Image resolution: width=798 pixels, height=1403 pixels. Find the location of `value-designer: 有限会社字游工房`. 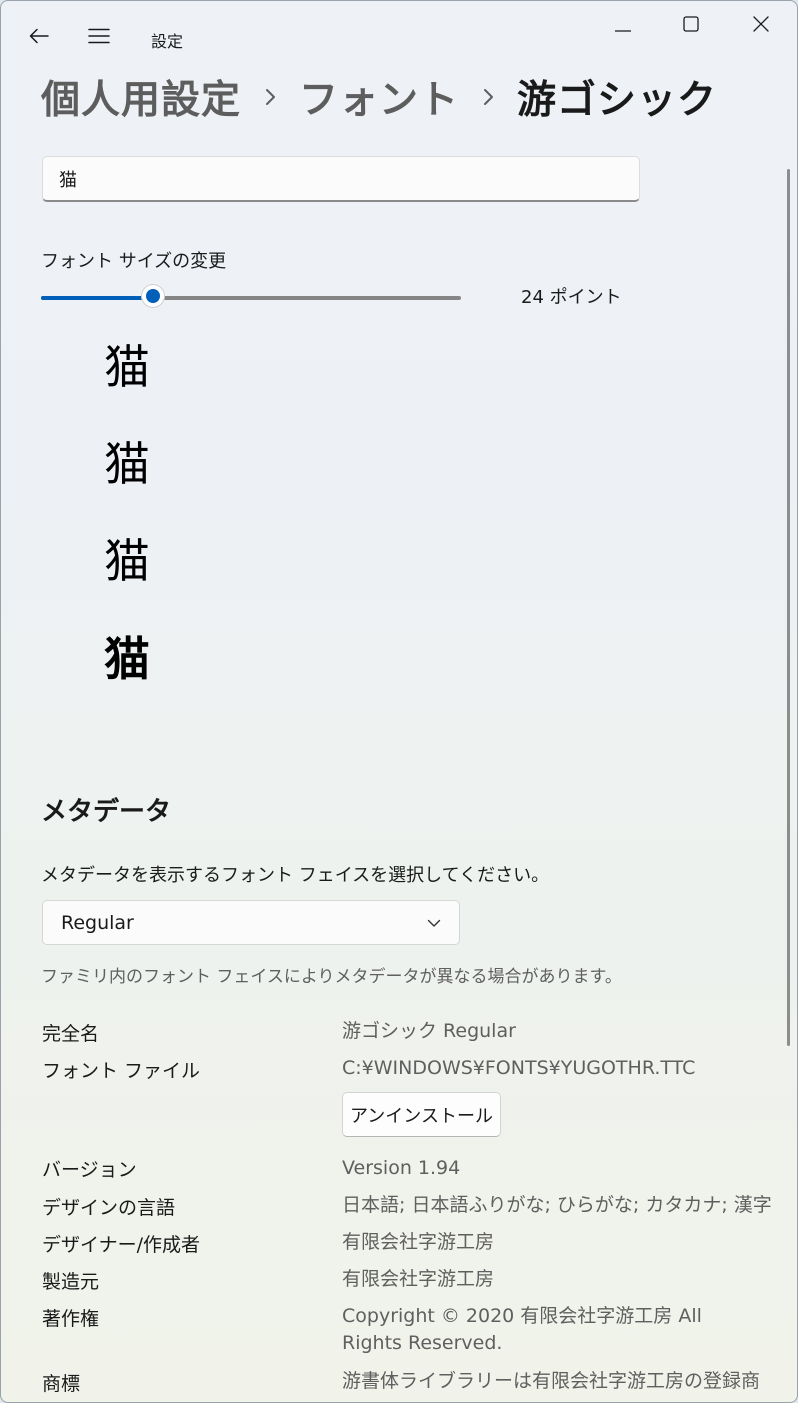

value-designer: 有限会社字游工房 is located at coordinates (418, 1242).